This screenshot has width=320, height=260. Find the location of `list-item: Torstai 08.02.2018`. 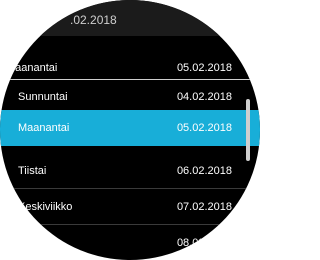

list-item: Torstai 08.02.2018 is located at coordinates (130, 242).